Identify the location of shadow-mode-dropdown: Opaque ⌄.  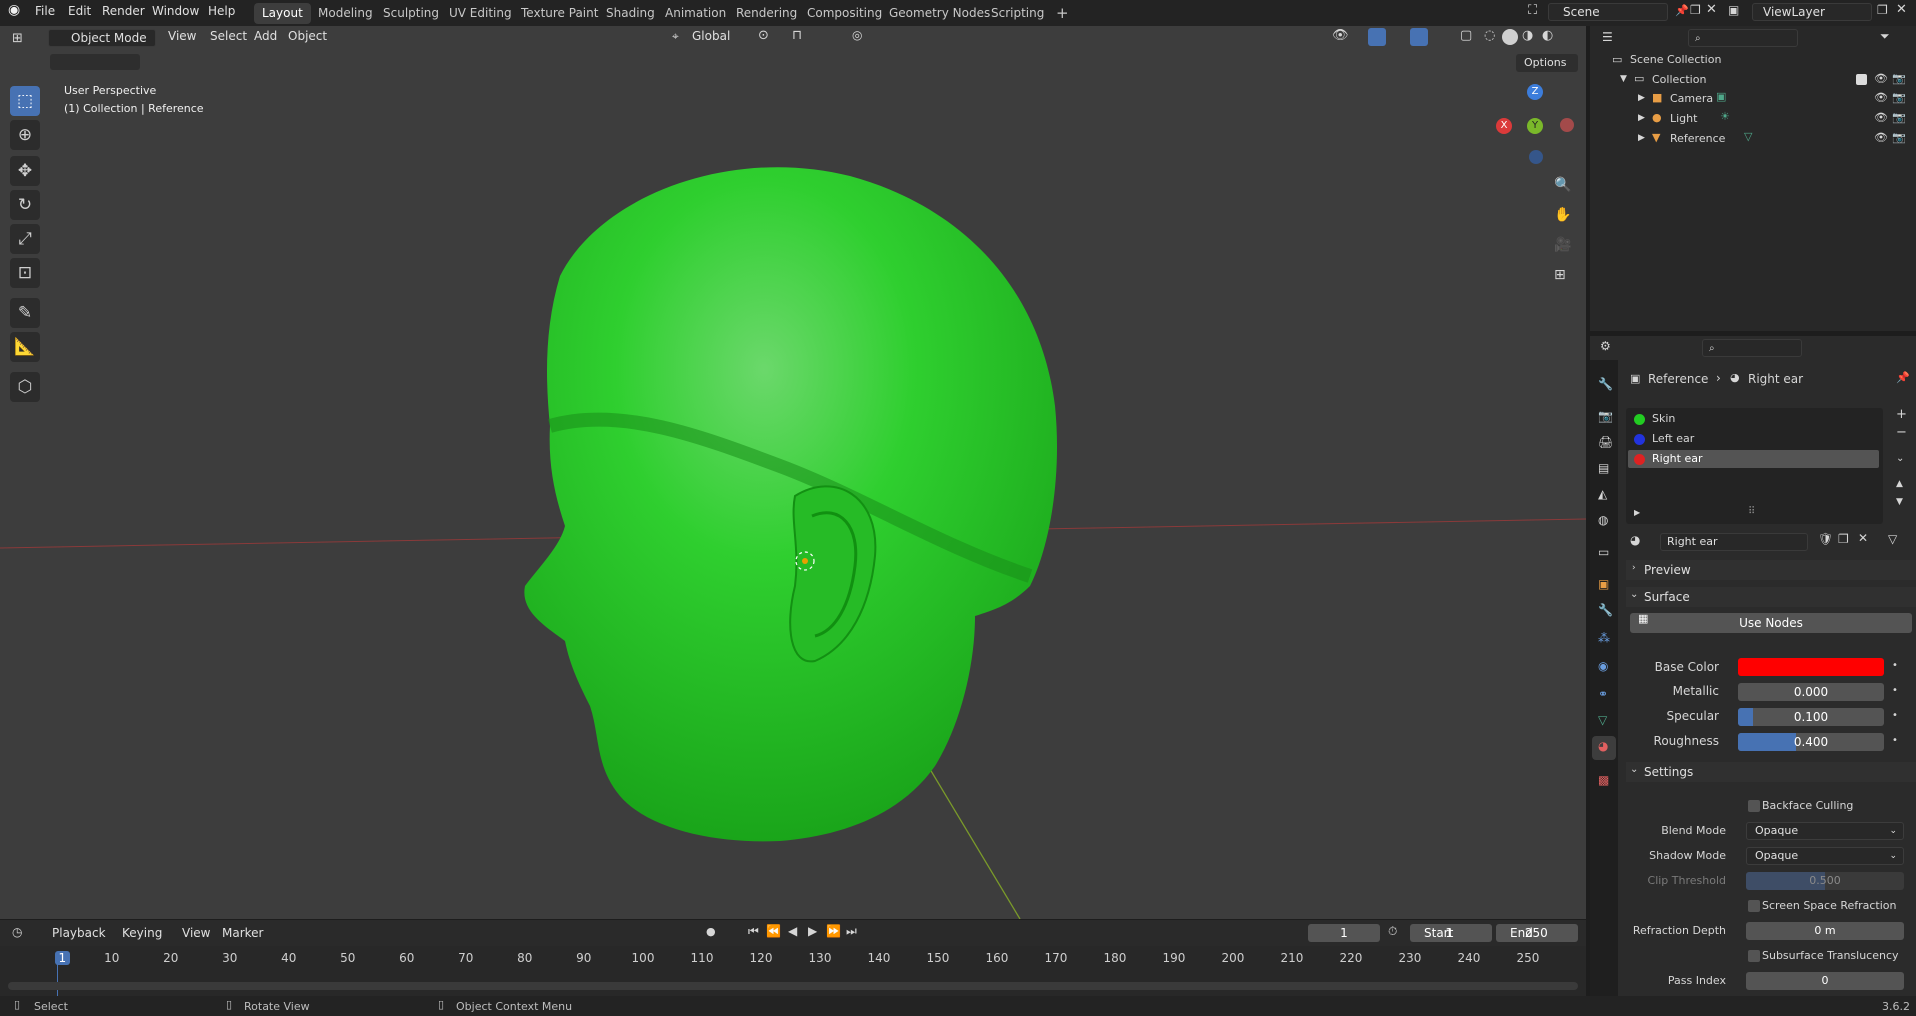
(1825, 856).